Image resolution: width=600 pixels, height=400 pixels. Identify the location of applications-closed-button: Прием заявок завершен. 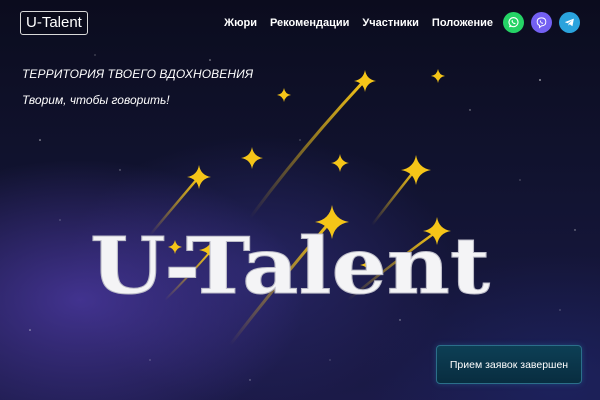
(509, 364).